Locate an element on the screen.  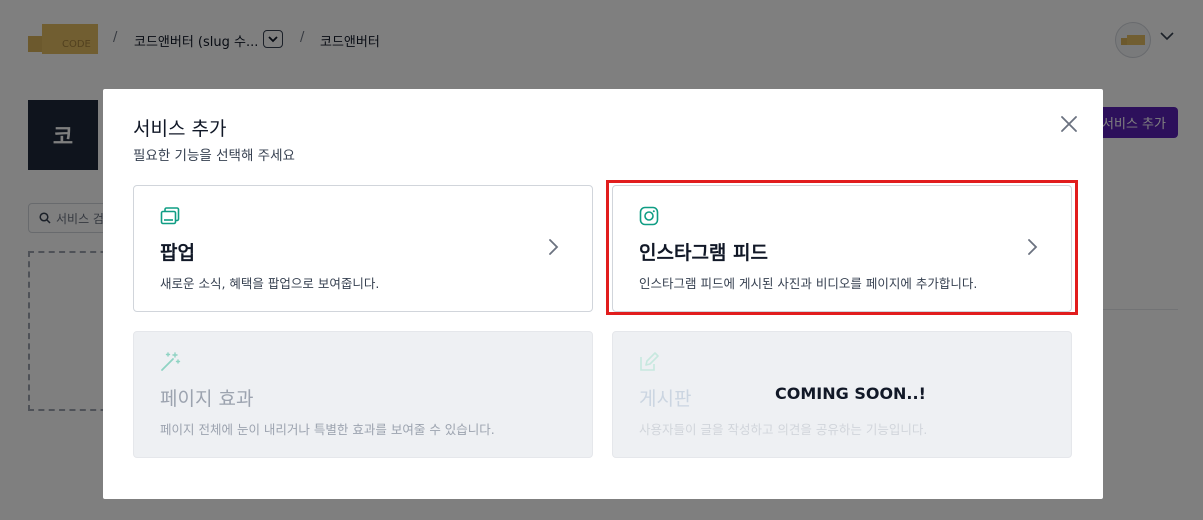
popup-window-icon is located at coordinates (170, 216).